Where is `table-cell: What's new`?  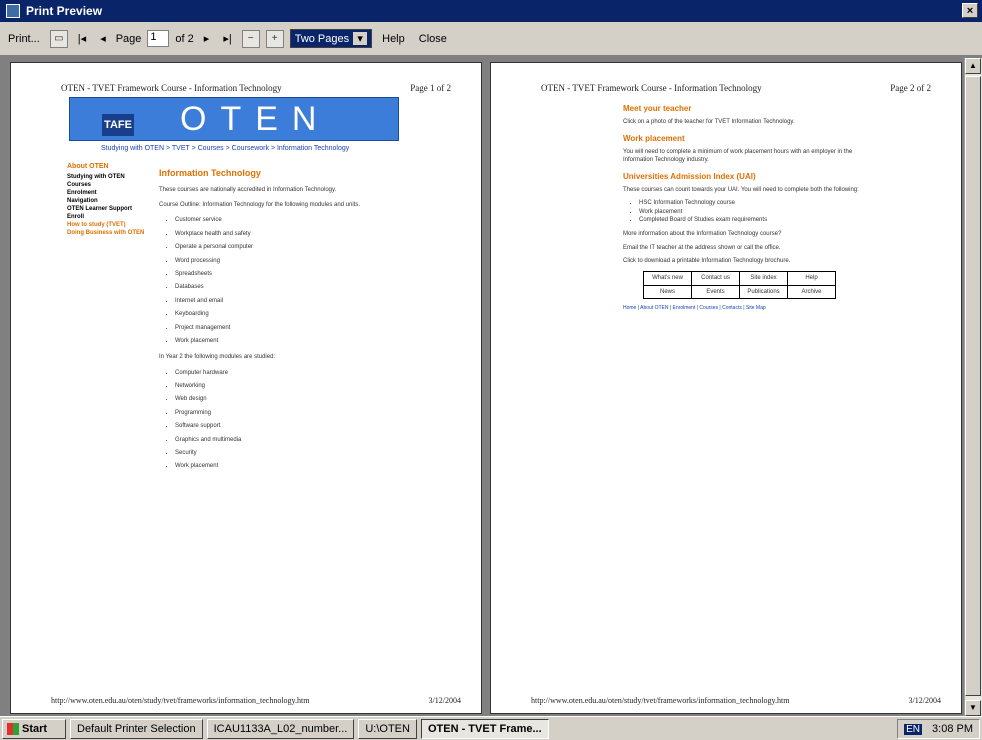 table-cell: What's new is located at coordinates (667, 278).